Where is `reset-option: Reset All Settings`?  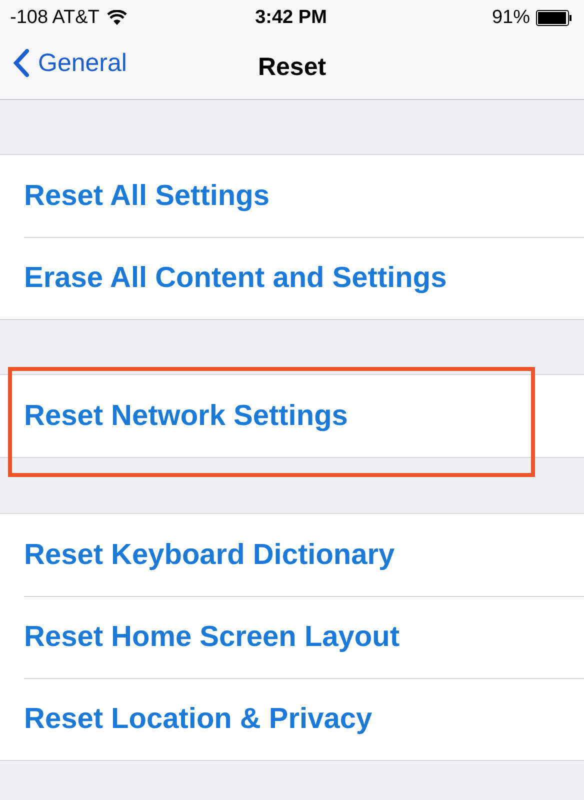
reset-option: Reset All Settings is located at coordinates (147, 196).